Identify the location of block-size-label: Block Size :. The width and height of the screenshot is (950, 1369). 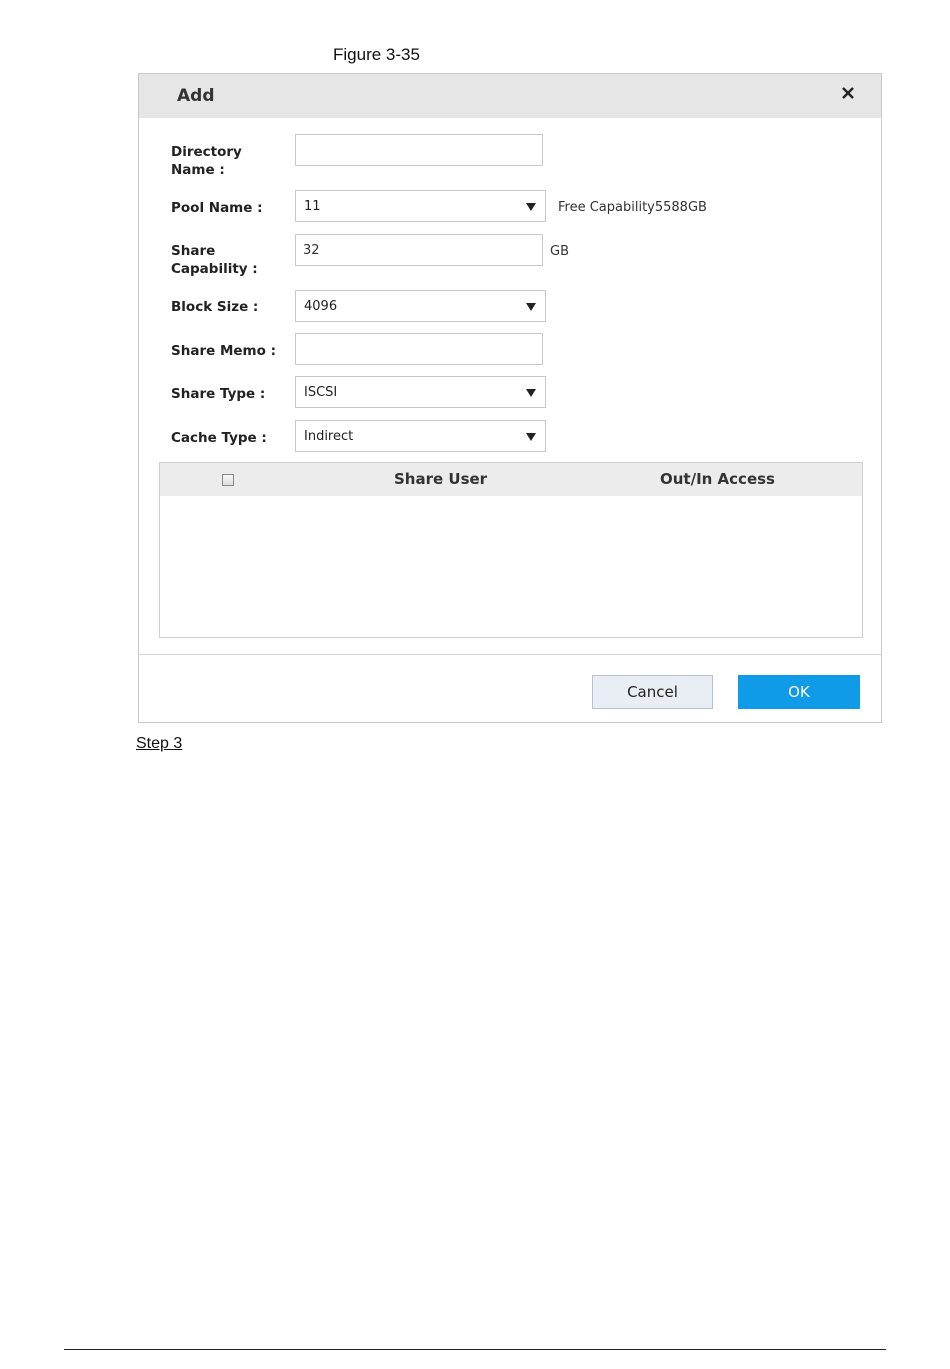
(215, 307).